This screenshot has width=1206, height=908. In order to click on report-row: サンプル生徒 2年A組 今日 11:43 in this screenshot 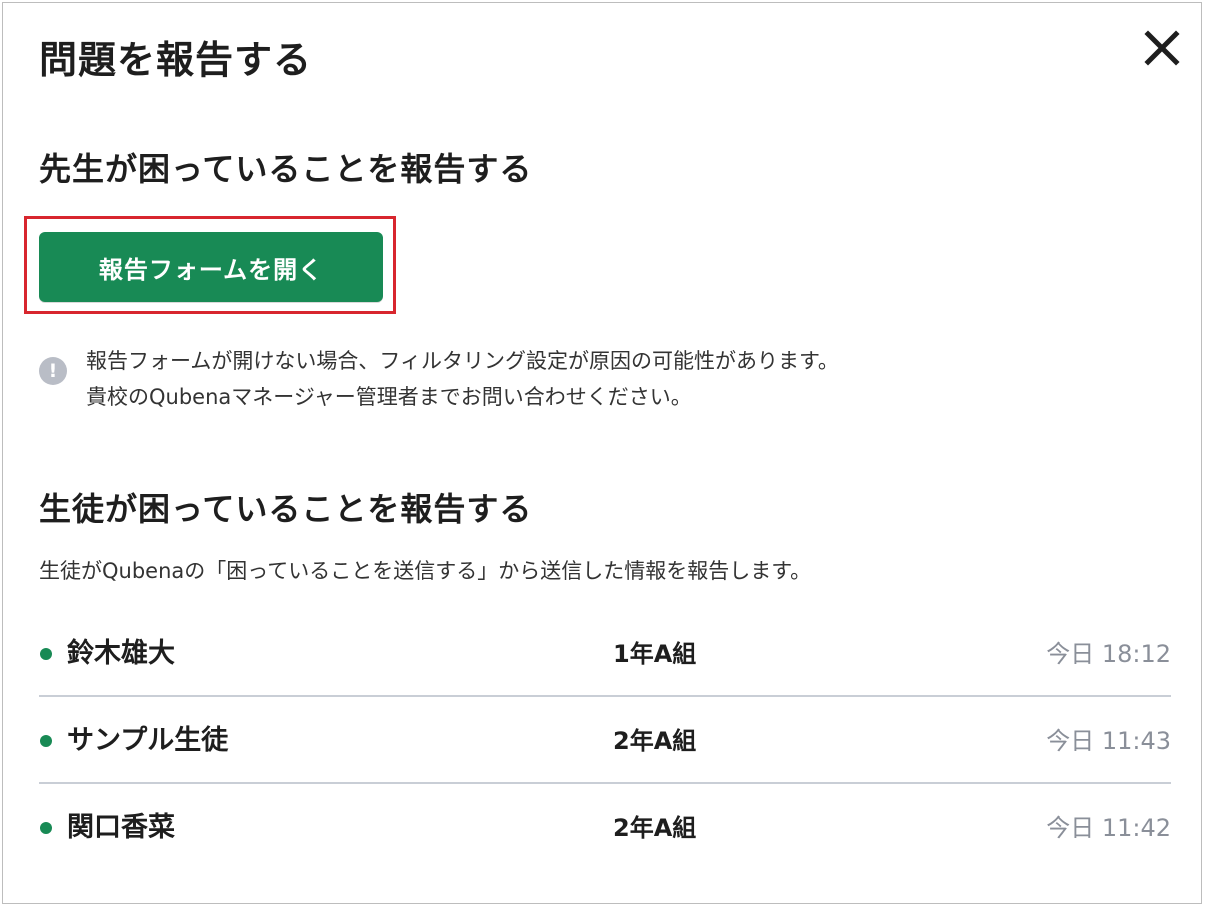, I will do `click(605, 740)`.